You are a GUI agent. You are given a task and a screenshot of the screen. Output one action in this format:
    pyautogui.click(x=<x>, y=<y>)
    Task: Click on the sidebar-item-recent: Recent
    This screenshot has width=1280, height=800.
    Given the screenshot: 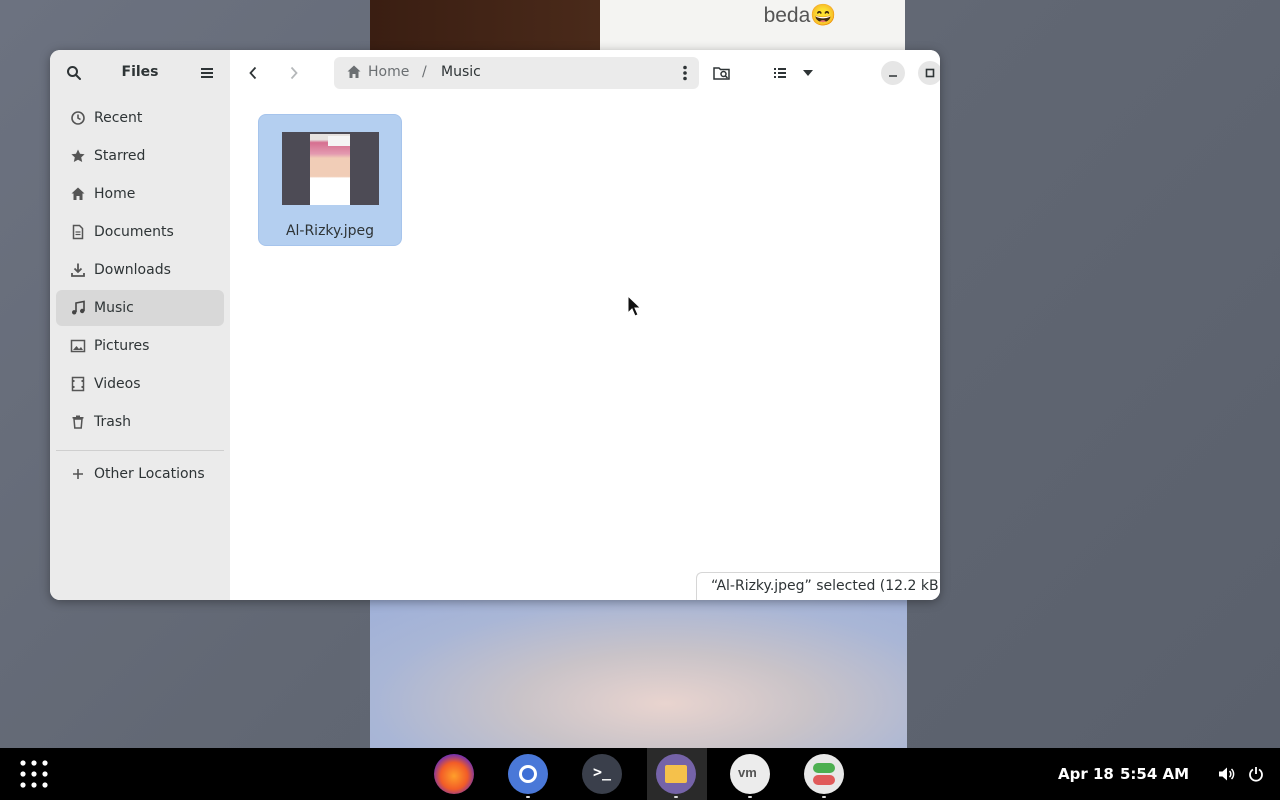 What is the action you would take?
    pyautogui.click(x=140, y=118)
    